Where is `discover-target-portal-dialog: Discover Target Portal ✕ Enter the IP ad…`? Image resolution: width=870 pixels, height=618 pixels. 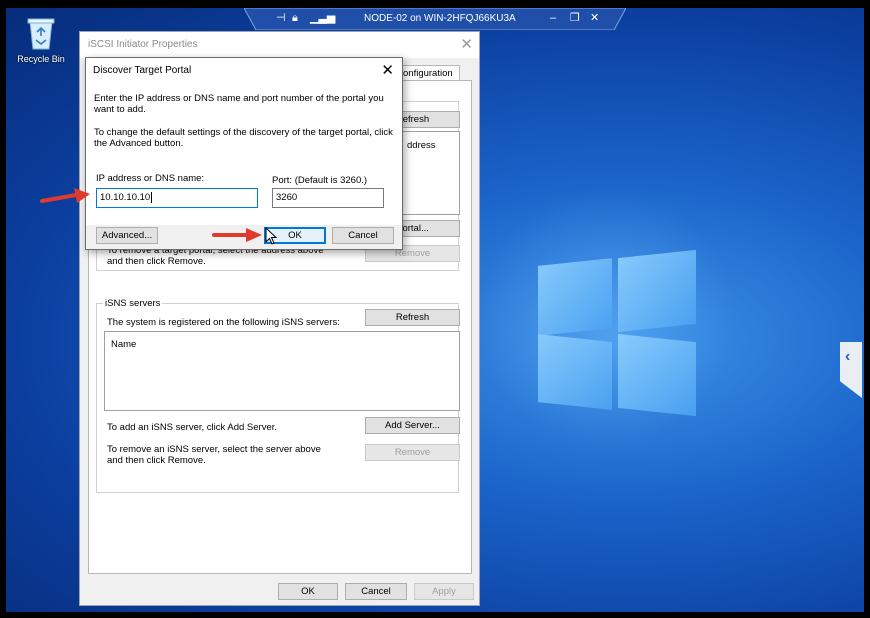
discover-target-portal-dialog: Discover Target Portal ✕ Enter the IP ad… is located at coordinates (244, 153).